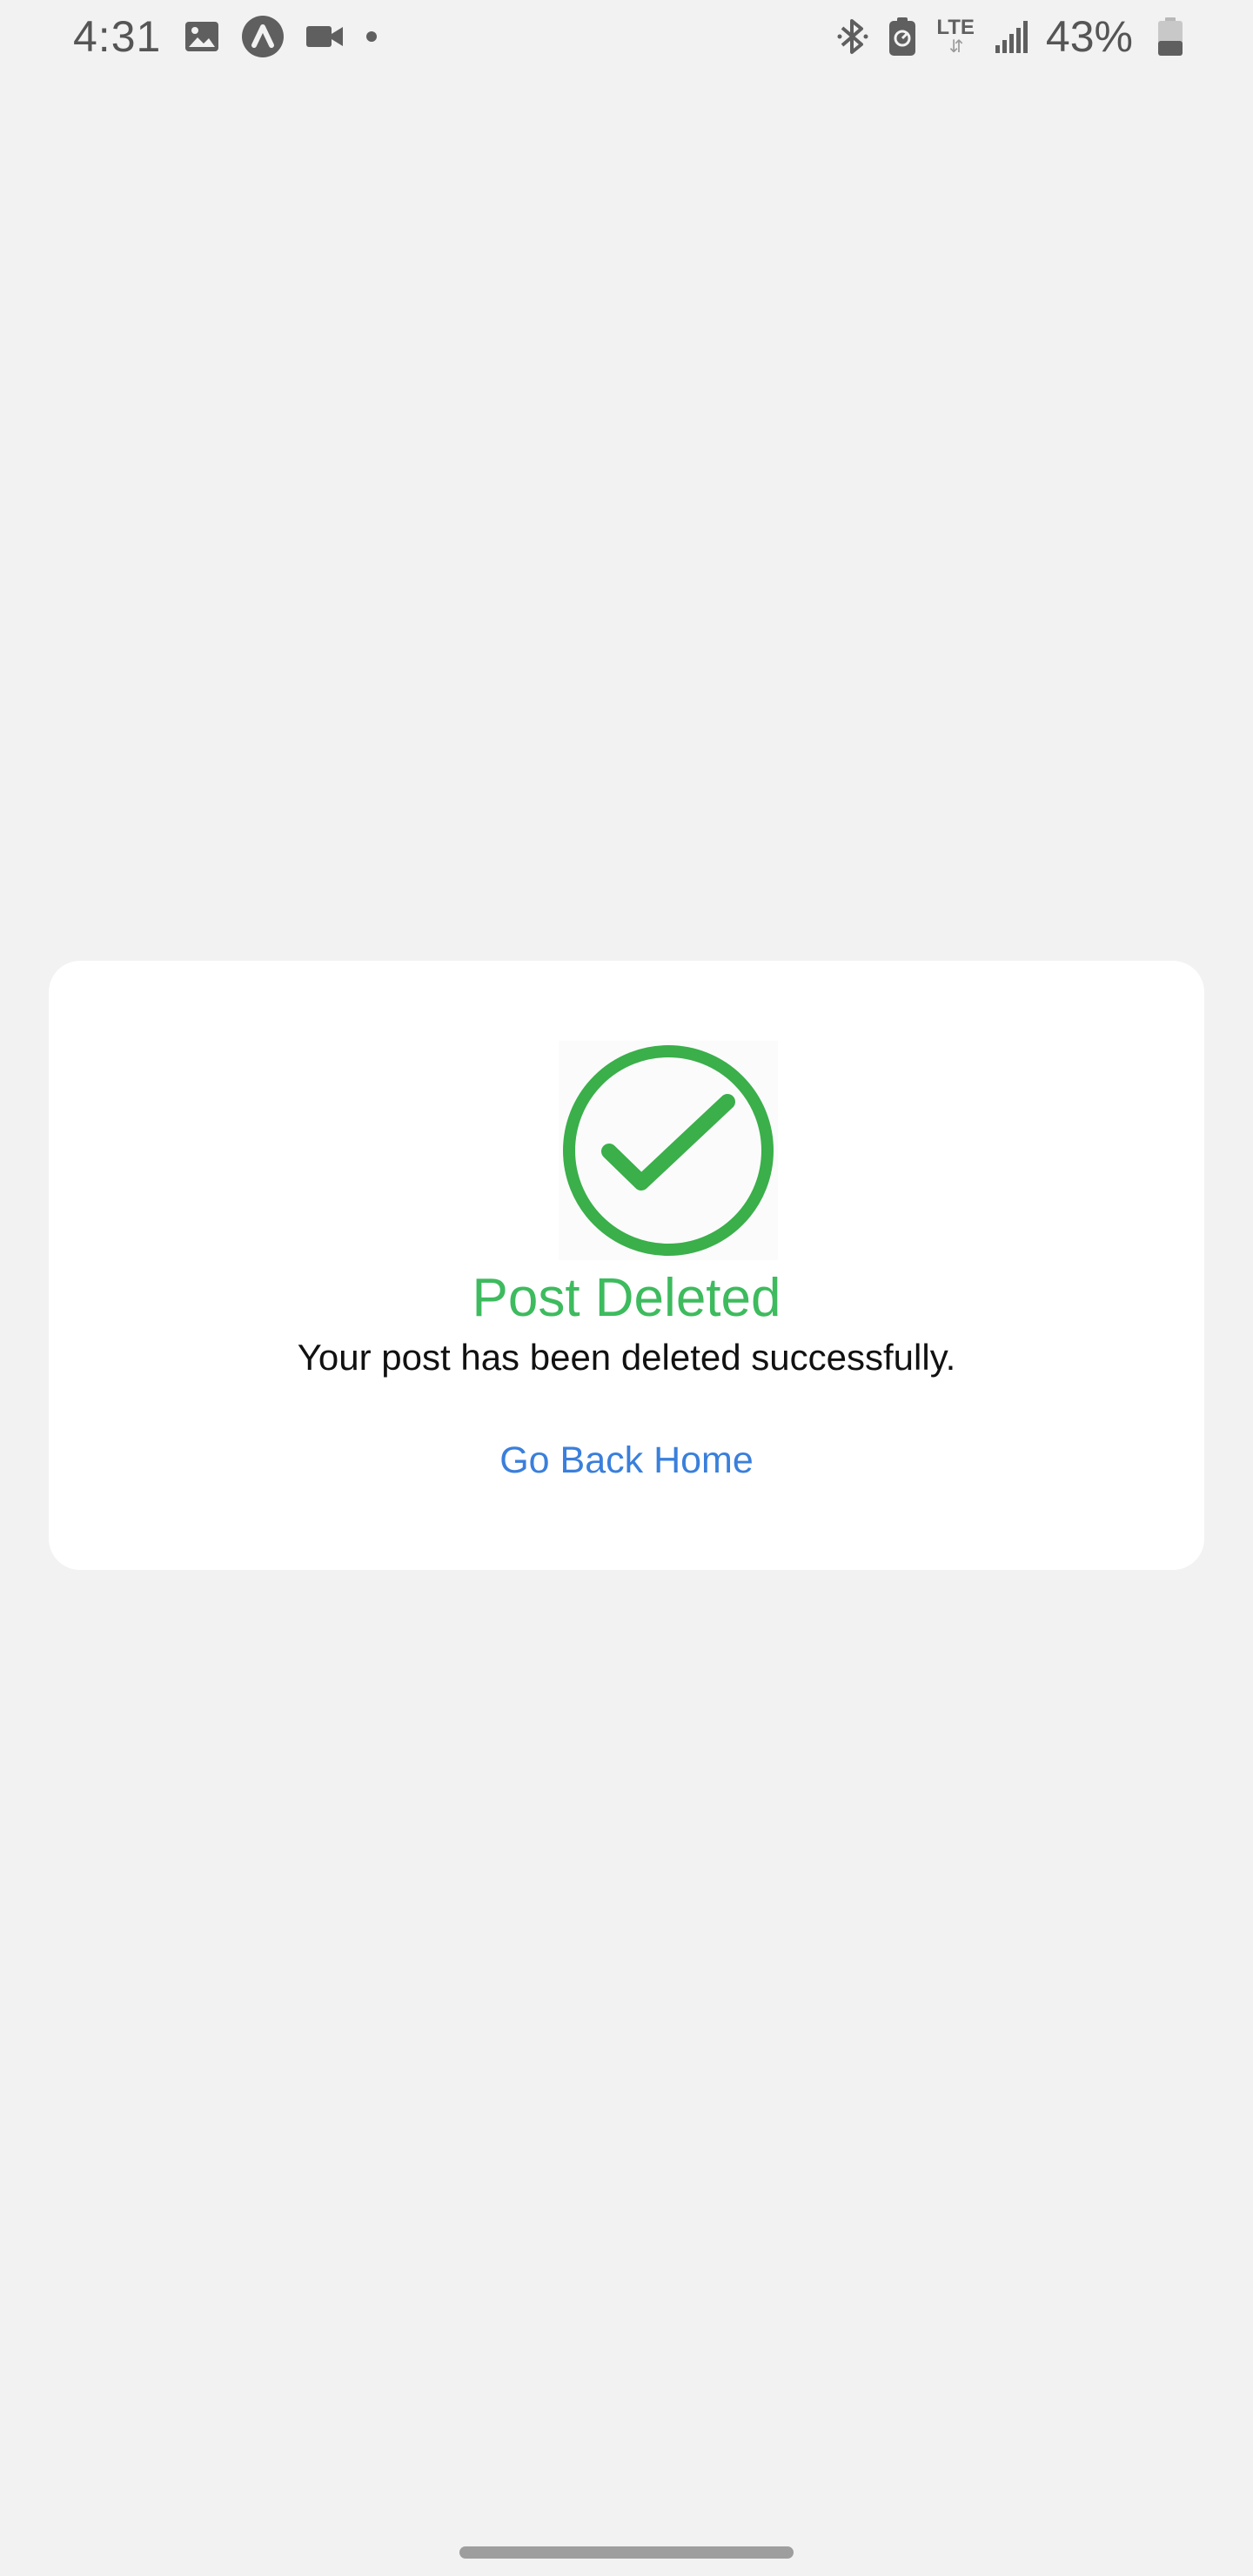 This screenshot has height=2576, width=1253. Describe the element at coordinates (956, 47) in the screenshot. I see `data-arrows-icon: ⇵` at that location.